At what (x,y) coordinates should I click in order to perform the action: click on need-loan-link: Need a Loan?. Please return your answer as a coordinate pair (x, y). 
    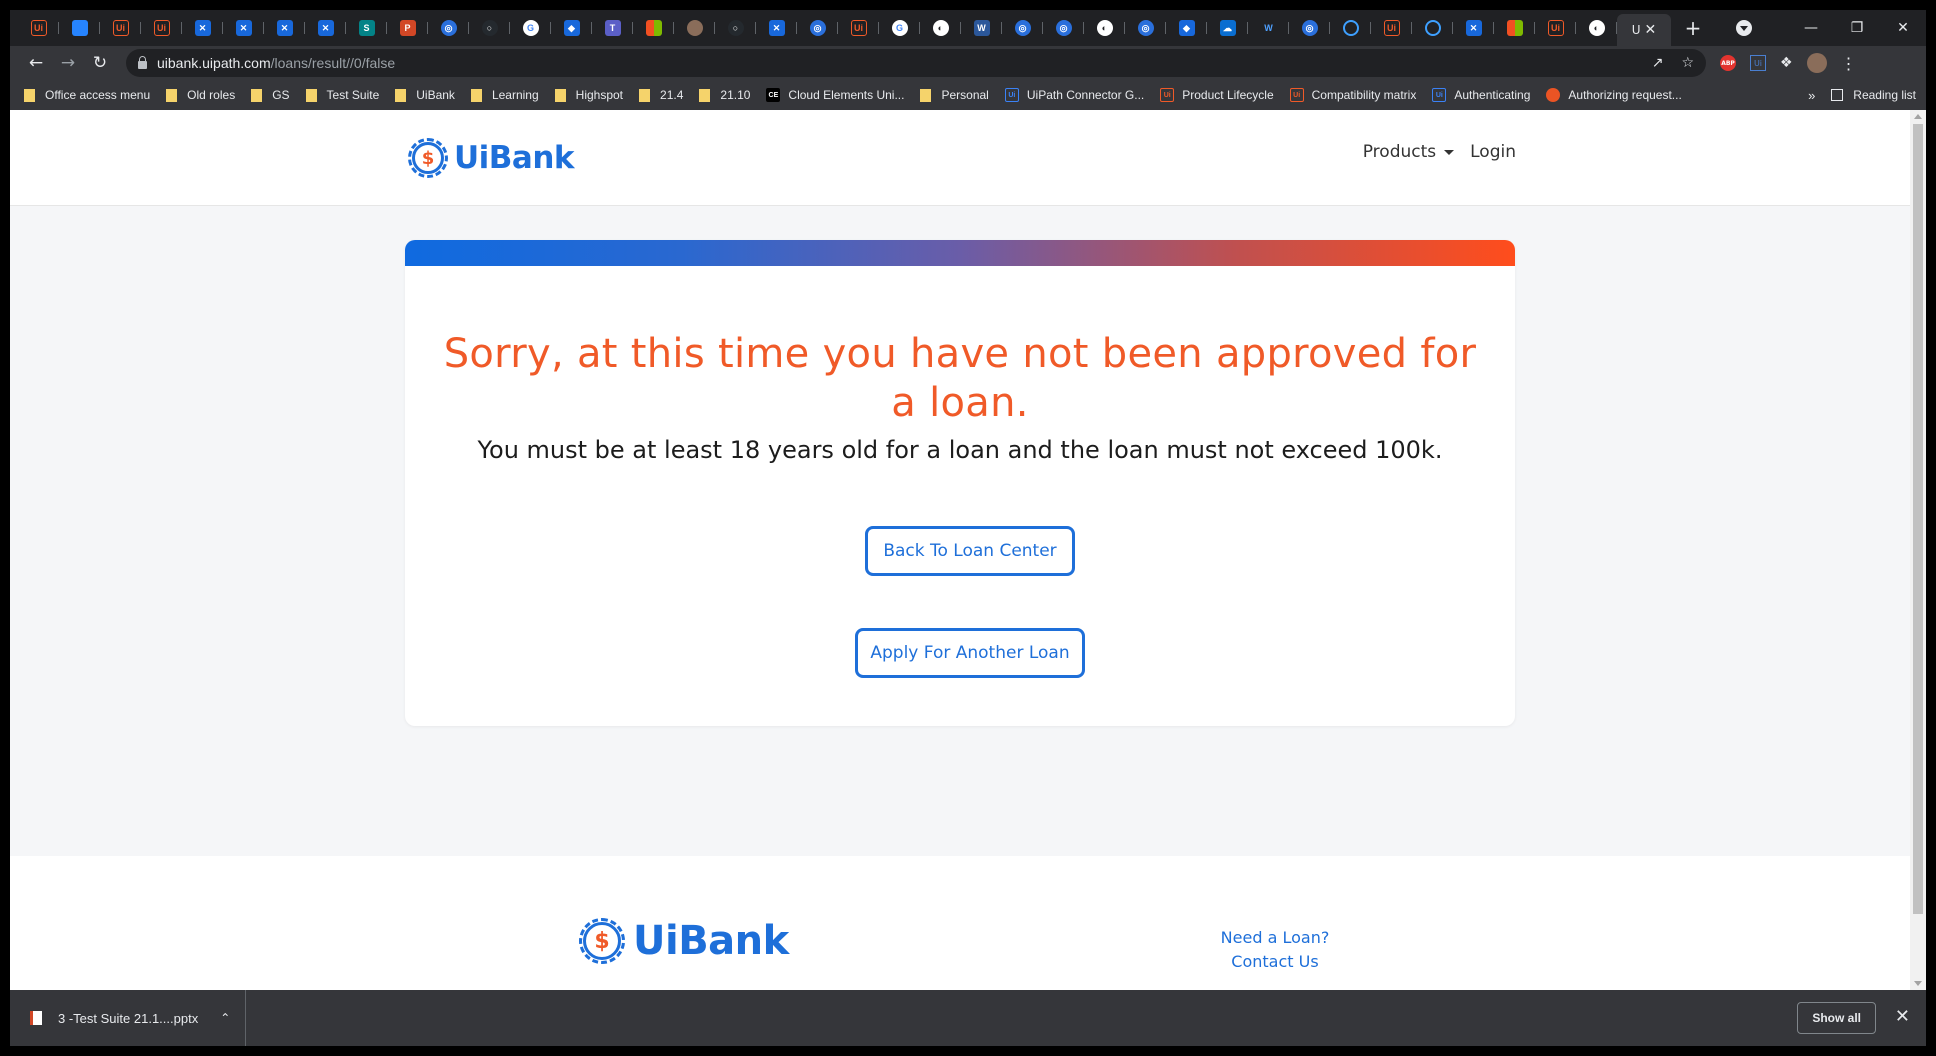
    Looking at the image, I should click on (1275, 938).